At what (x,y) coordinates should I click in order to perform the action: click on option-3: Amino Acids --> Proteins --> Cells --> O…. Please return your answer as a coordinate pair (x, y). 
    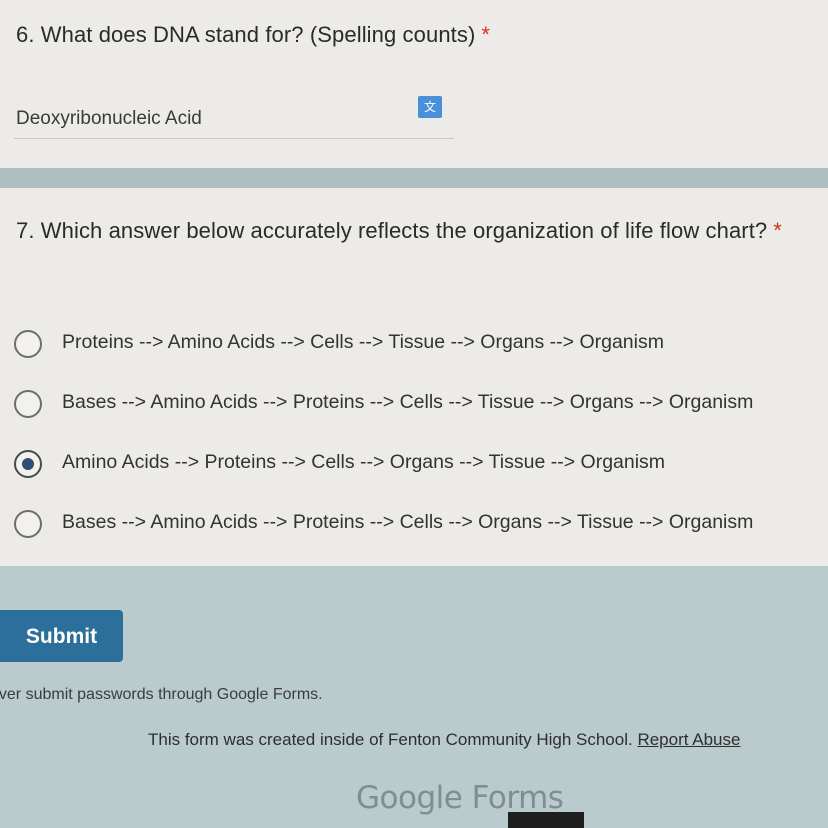
    Looking at the image, I should click on (414, 464).